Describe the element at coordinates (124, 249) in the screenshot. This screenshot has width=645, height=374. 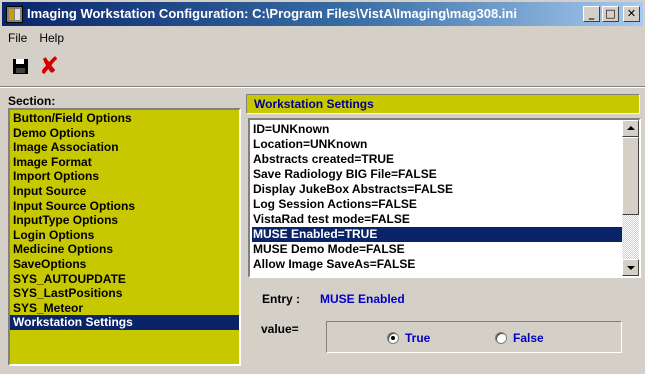
I see `section-item: Medicine Options` at that location.